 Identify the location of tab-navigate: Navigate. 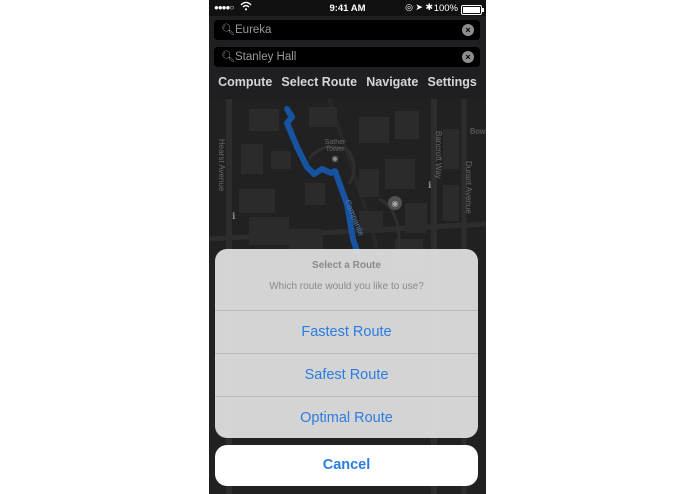
(392, 84).